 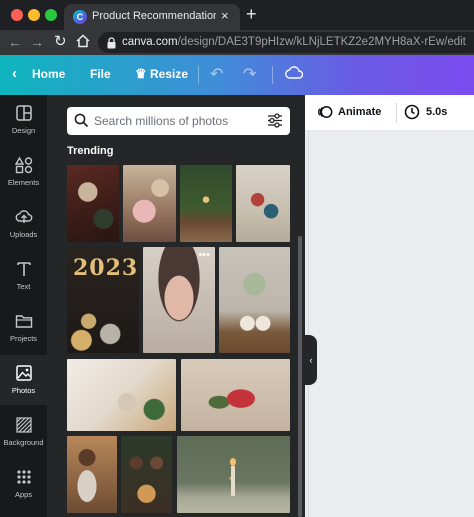 I want to click on resize-button: Resize, so click(x=169, y=74).